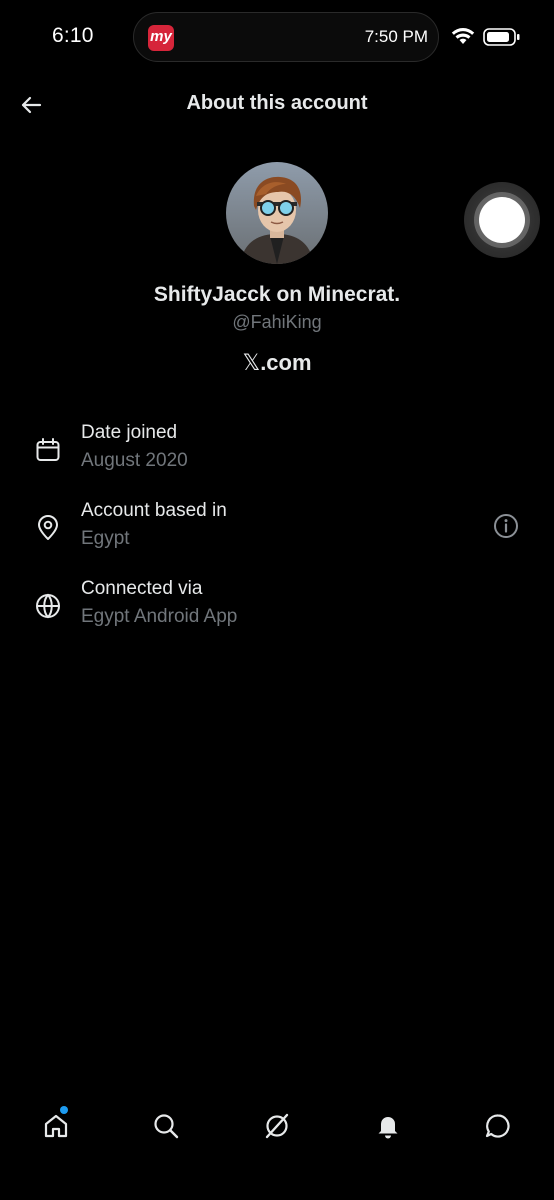  Describe the element at coordinates (286, 362) in the screenshot. I see `site-domain: .com` at that location.